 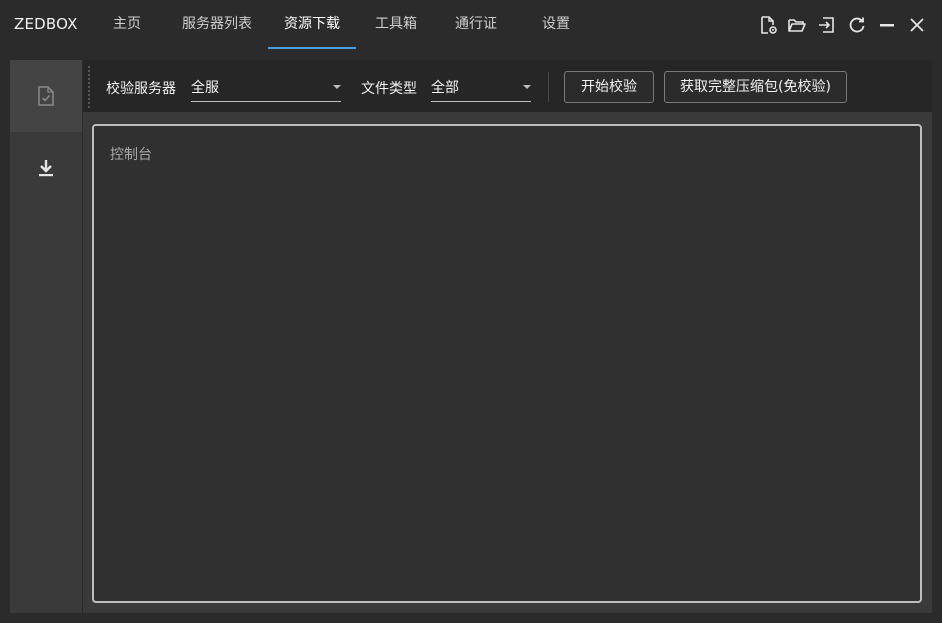 What do you see at coordinates (266, 88) in the screenshot?
I see `server-select: 全服` at bounding box center [266, 88].